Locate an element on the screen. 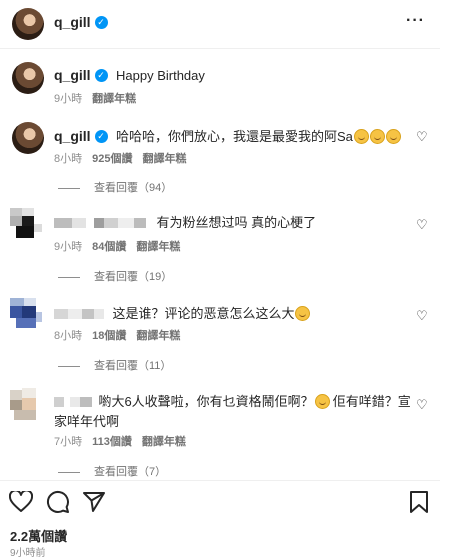 The width and height of the screenshot is (458, 559). comment-meta: 8小時 18個讚 翻譯年糕 is located at coordinates (122, 335).